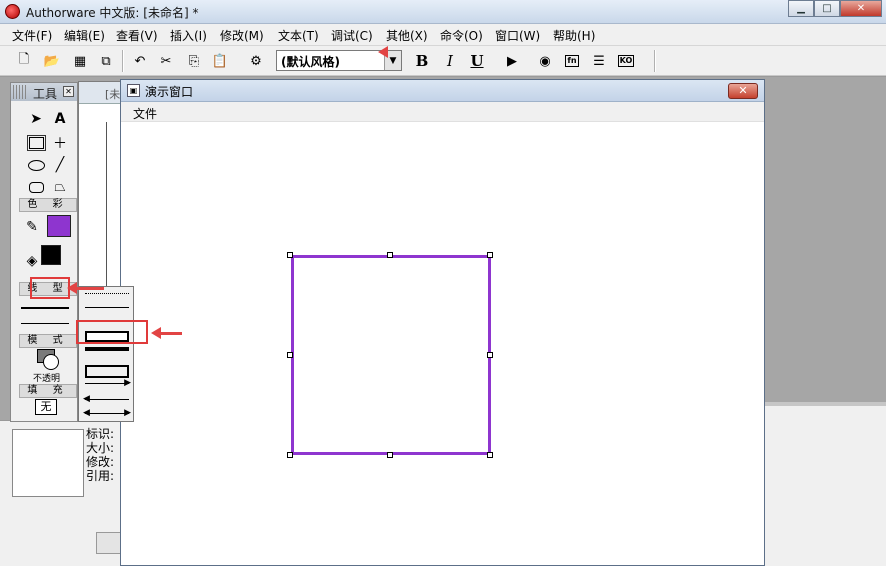 This screenshot has width=886, height=566. I want to click on paint-bucket-icon: ◈, so click(32, 261).